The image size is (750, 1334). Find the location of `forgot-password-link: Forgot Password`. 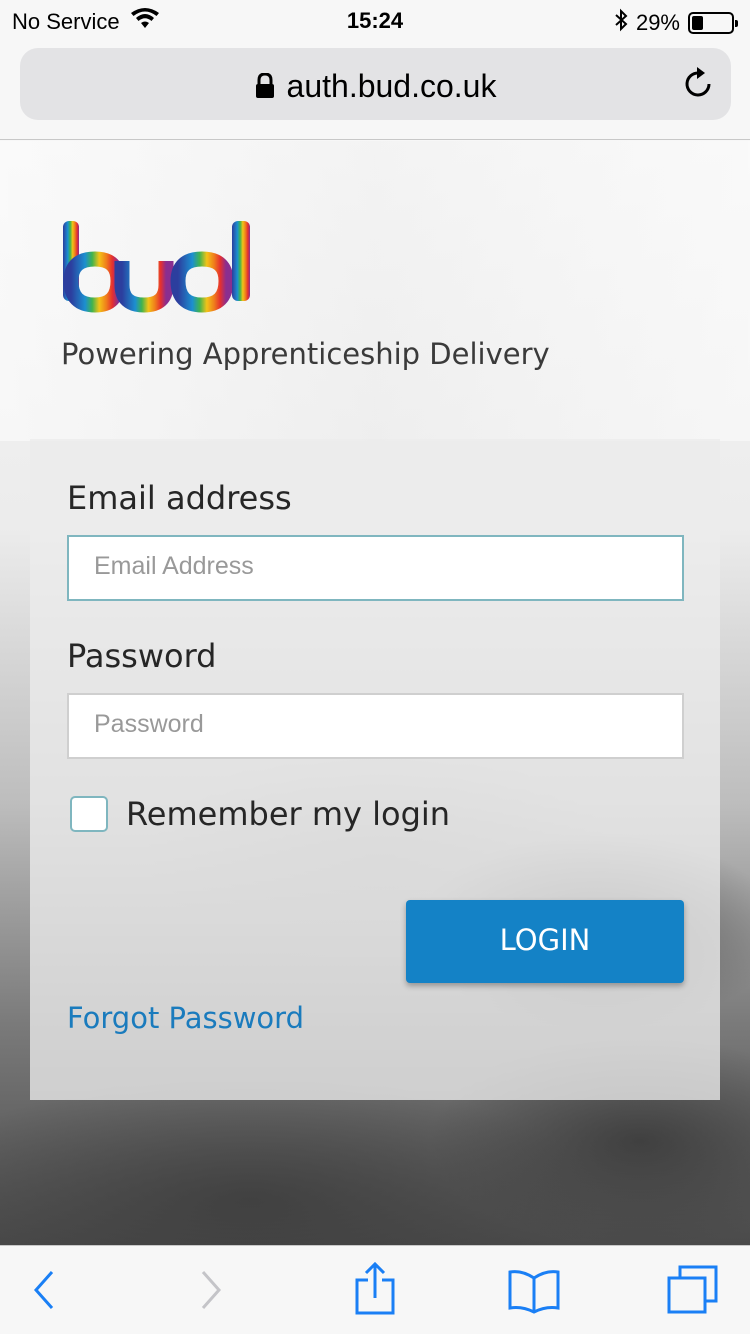

forgot-password-link: Forgot Password is located at coordinates (185, 1018).